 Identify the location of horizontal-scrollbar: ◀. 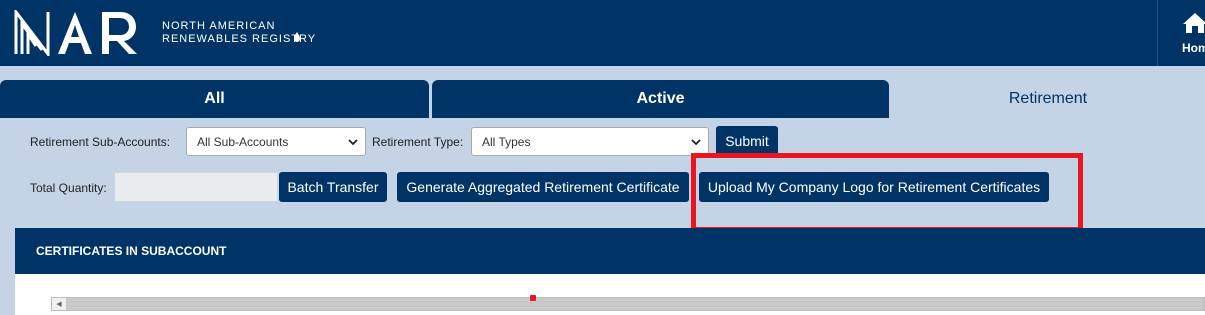
(628, 304).